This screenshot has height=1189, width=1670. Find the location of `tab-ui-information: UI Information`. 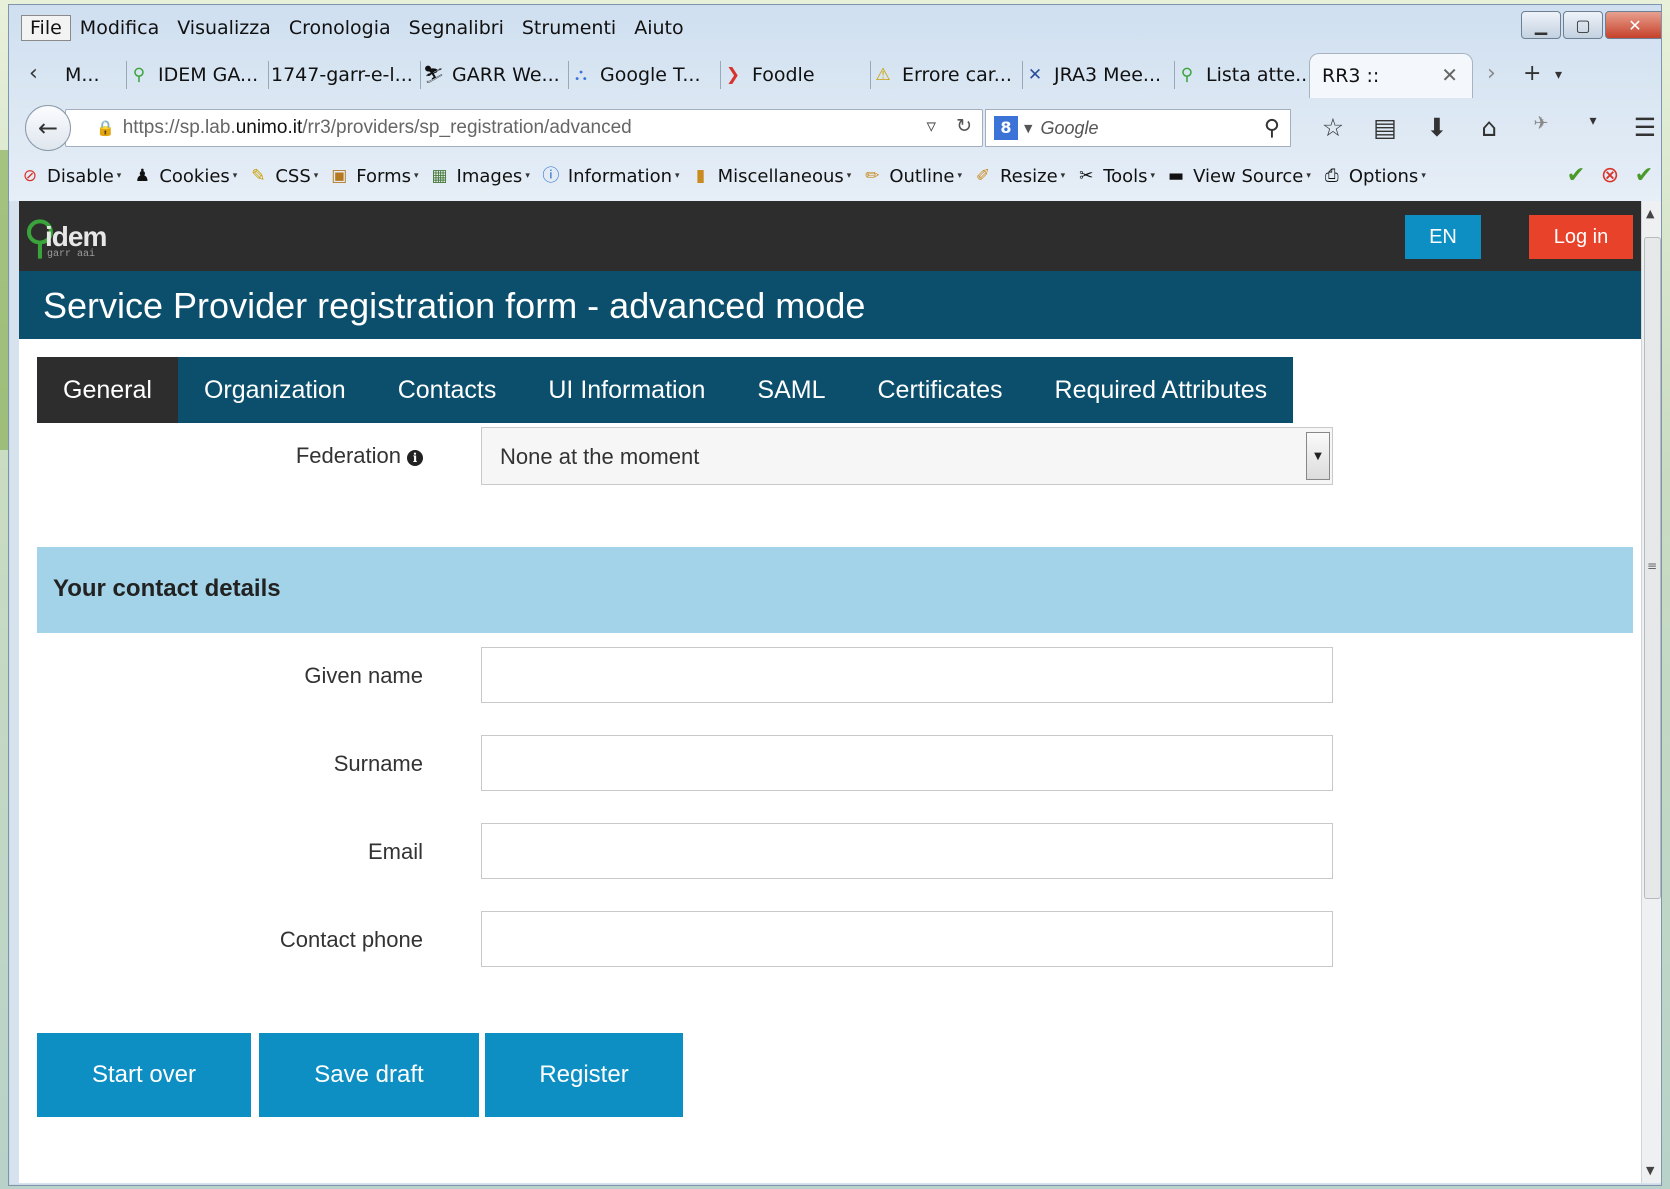

tab-ui-information: UI Information is located at coordinates (626, 390).